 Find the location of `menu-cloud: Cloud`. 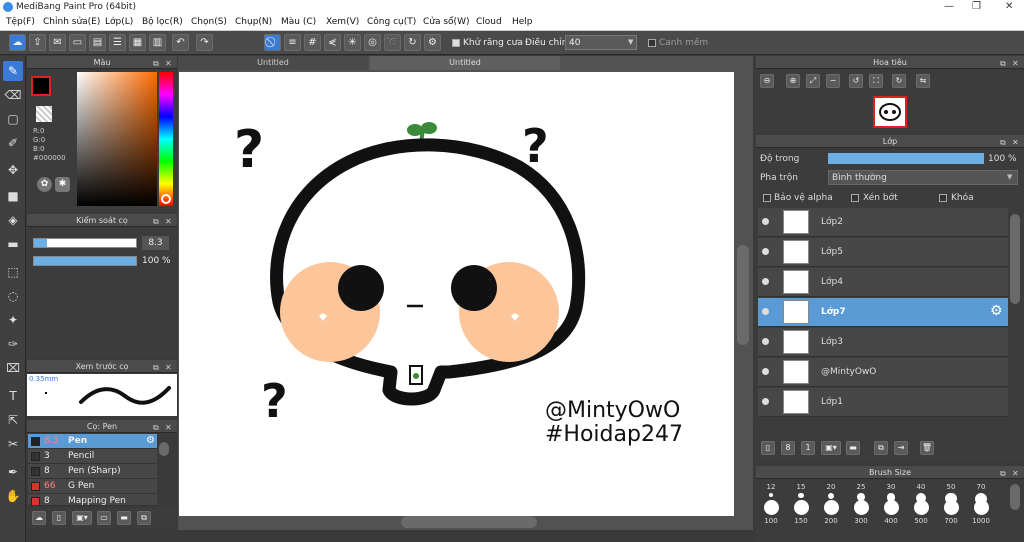

menu-cloud: Cloud is located at coordinates (489, 22).